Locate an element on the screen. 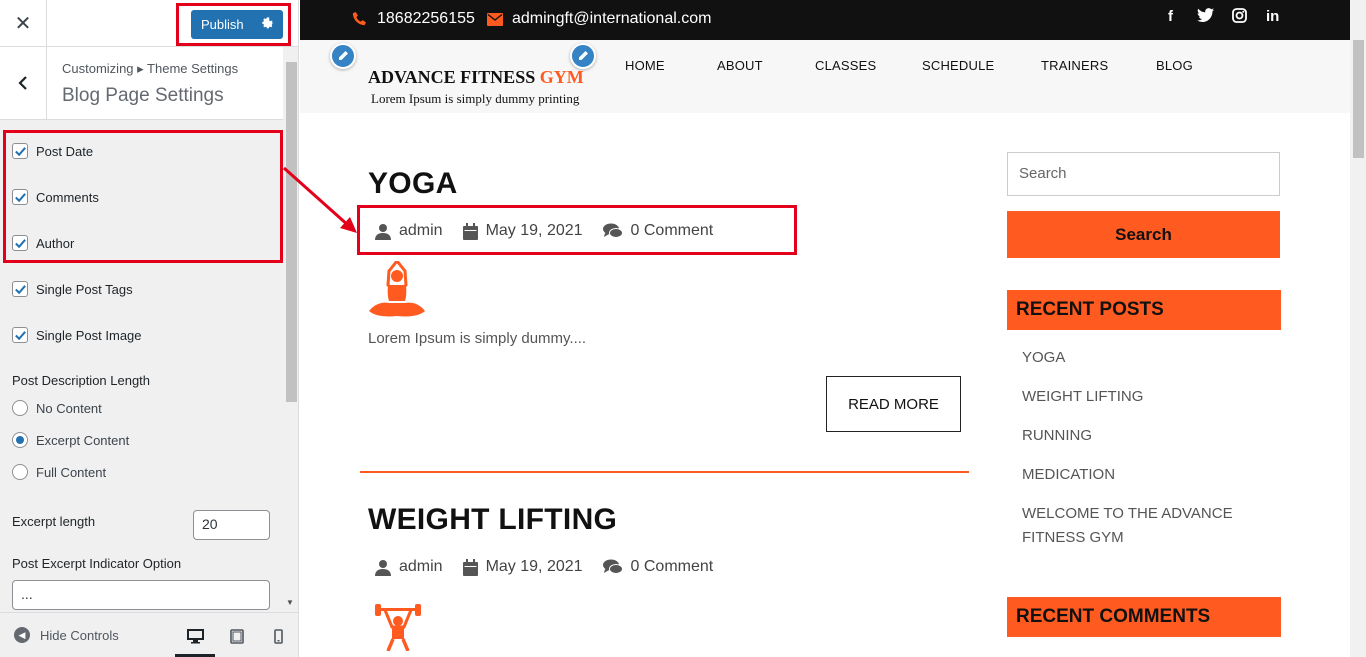  post-divider is located at coordinates (664, 472).